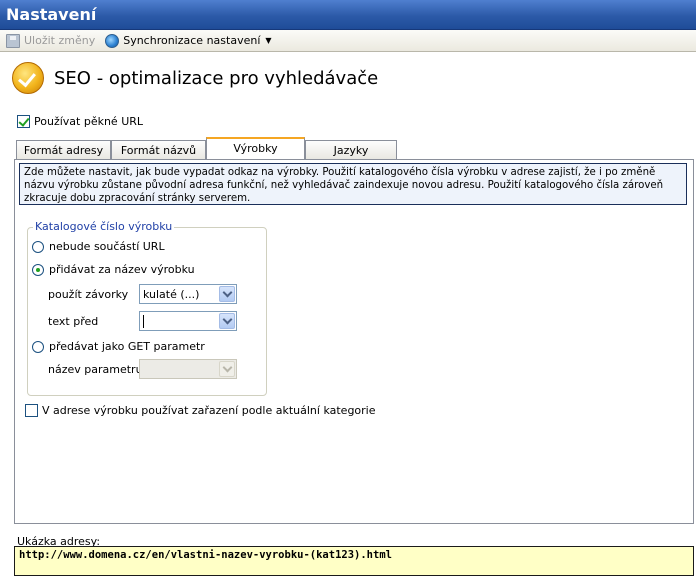  I want to click on save-button-label: Uložit změny, so click(60, 40).